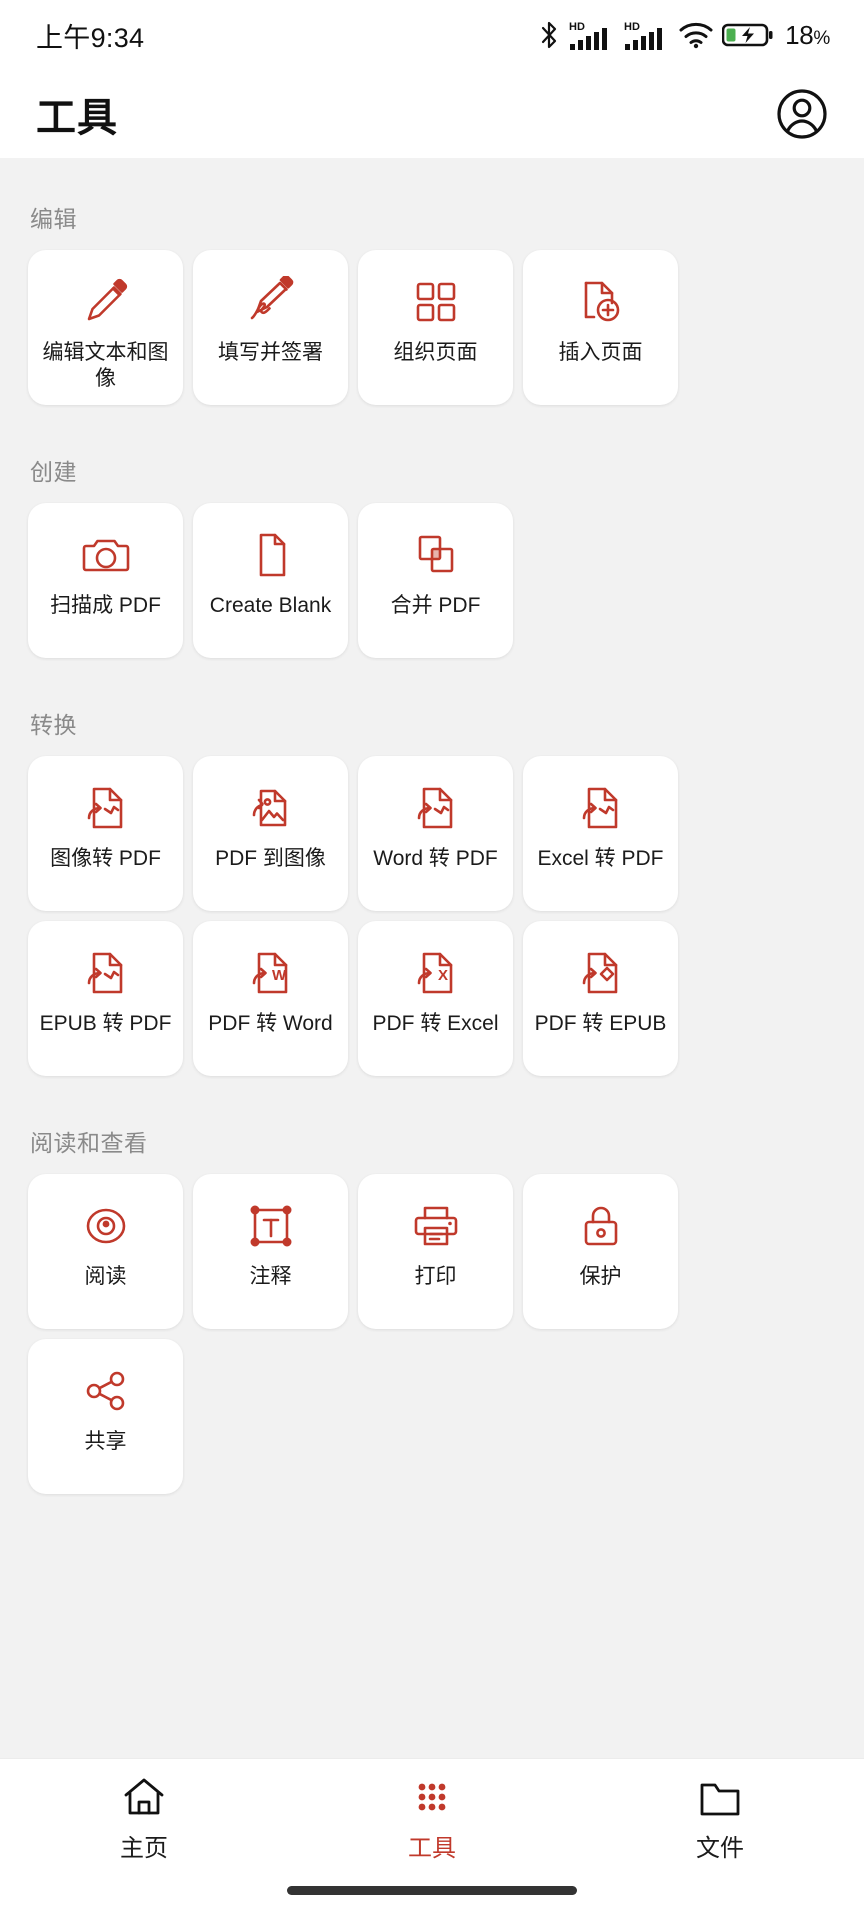 The image size is (864, 1920). What do you see at coordinates (144, 1848) in the screenshot?
I see `nav-item-label: 主页` at bounding box center [144, 1848].